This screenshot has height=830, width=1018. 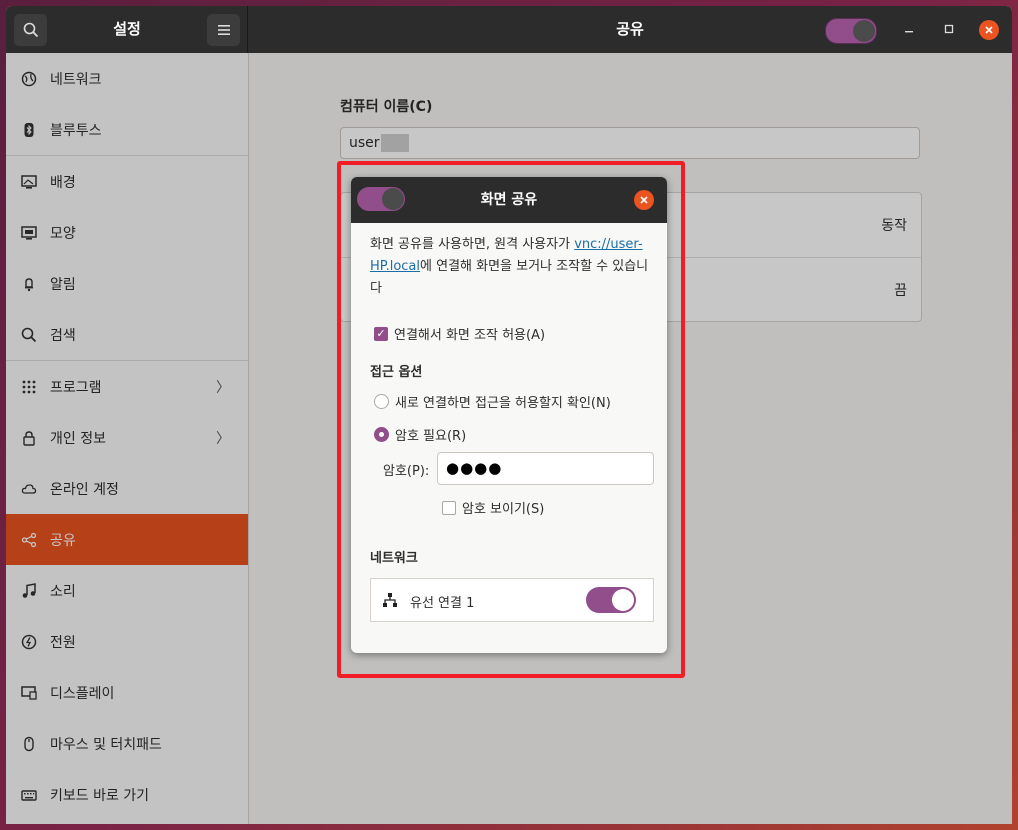 I want to click on password-input: ●●●●, so click(x=545, y=468).